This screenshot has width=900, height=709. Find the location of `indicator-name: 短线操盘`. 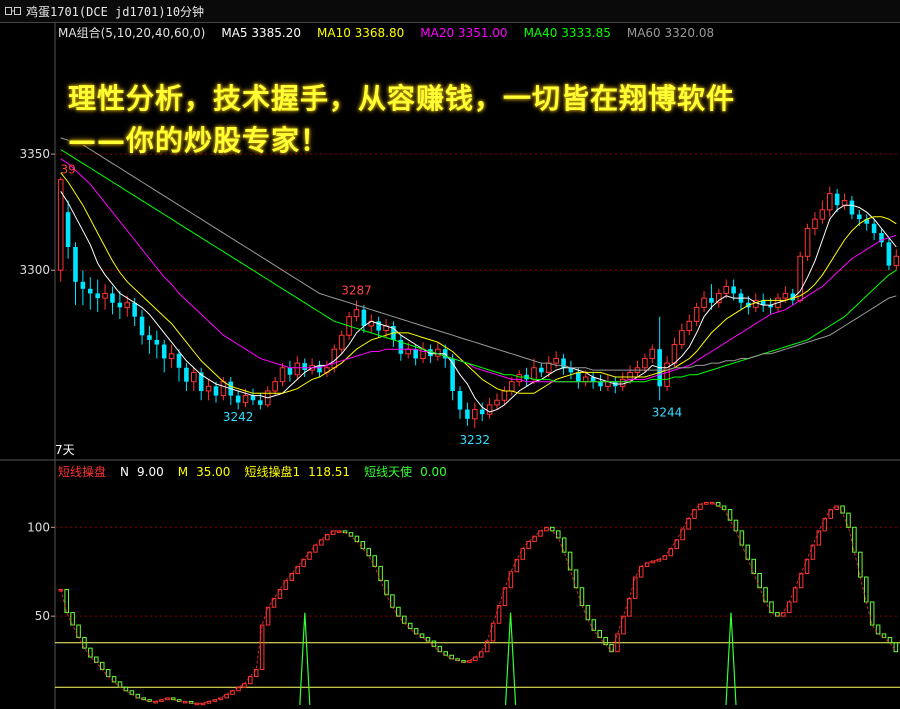

indicator-name: 短线操盘 is located at coordinates (82, 472).